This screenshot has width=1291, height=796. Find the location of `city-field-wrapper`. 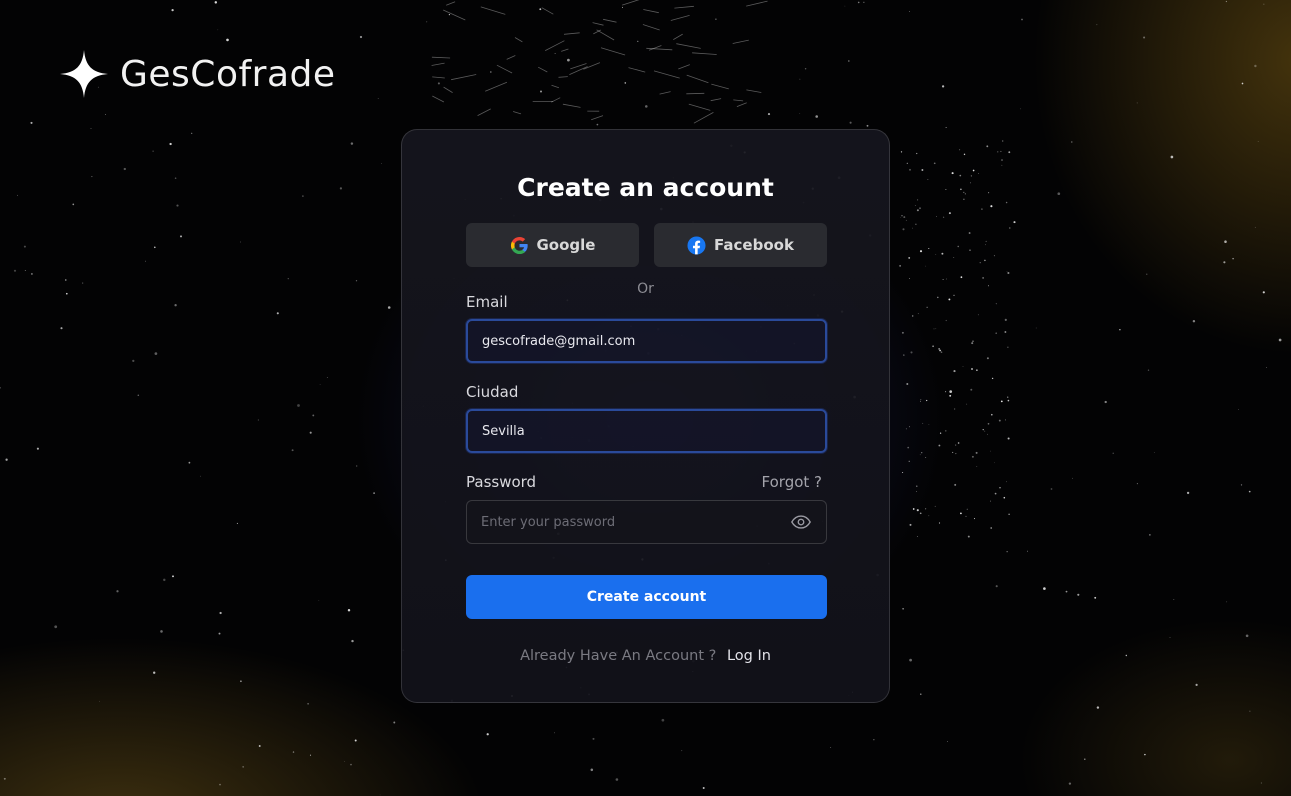

city-field-wrapper is located at coordinates (646, 431).